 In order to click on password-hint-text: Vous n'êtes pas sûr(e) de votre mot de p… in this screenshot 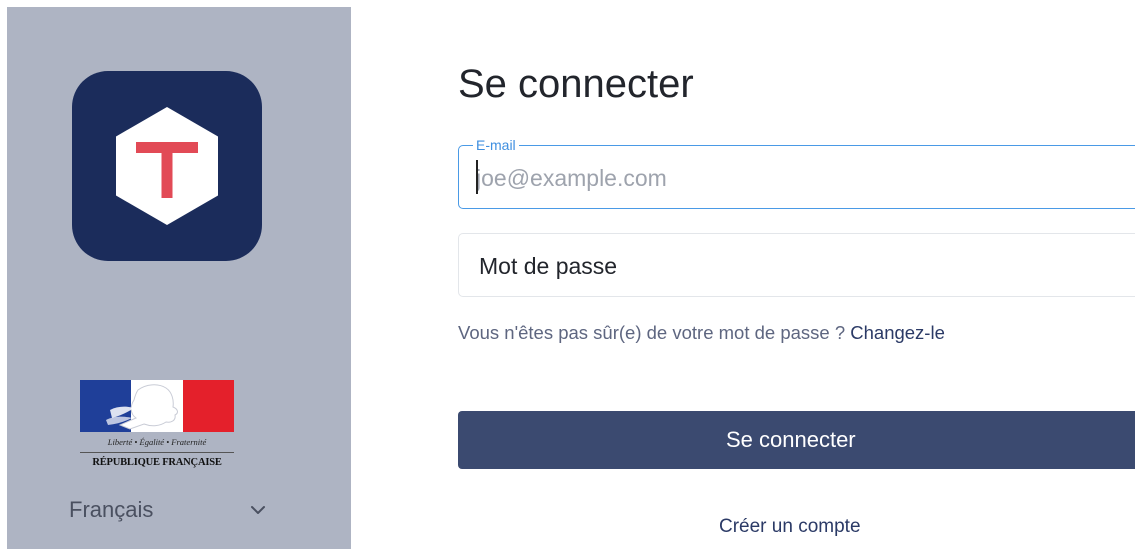, I will do `click(654, 332)`.